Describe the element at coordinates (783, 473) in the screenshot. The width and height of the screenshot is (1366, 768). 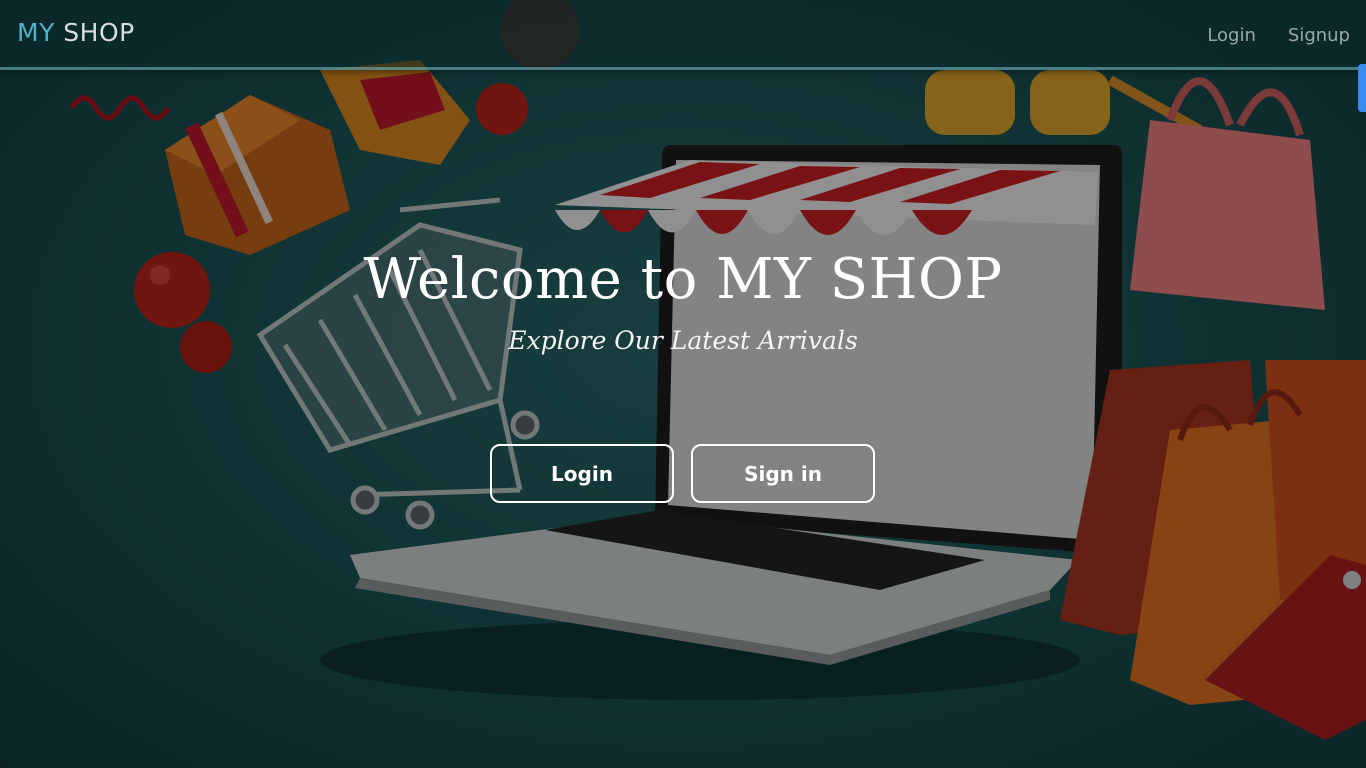
I see `sign-in-button: Sign in` at that location.